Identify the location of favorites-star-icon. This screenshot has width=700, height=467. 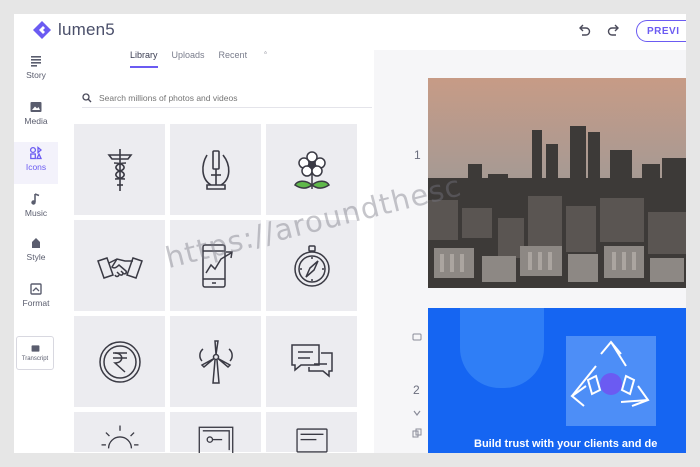
(265, 55).